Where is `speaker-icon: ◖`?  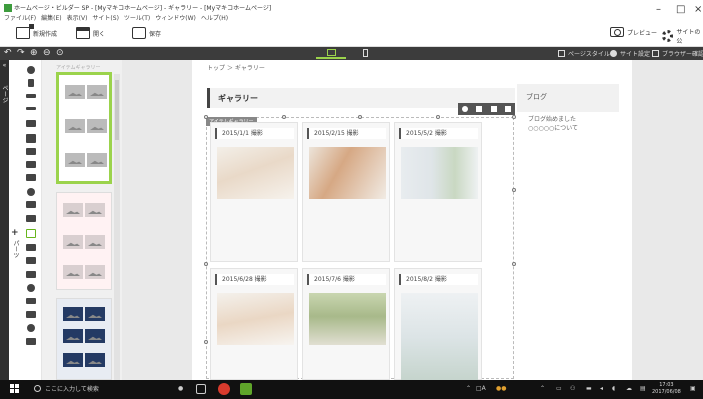
speaker-icon: ◖ is located at coordinates (613, 388).